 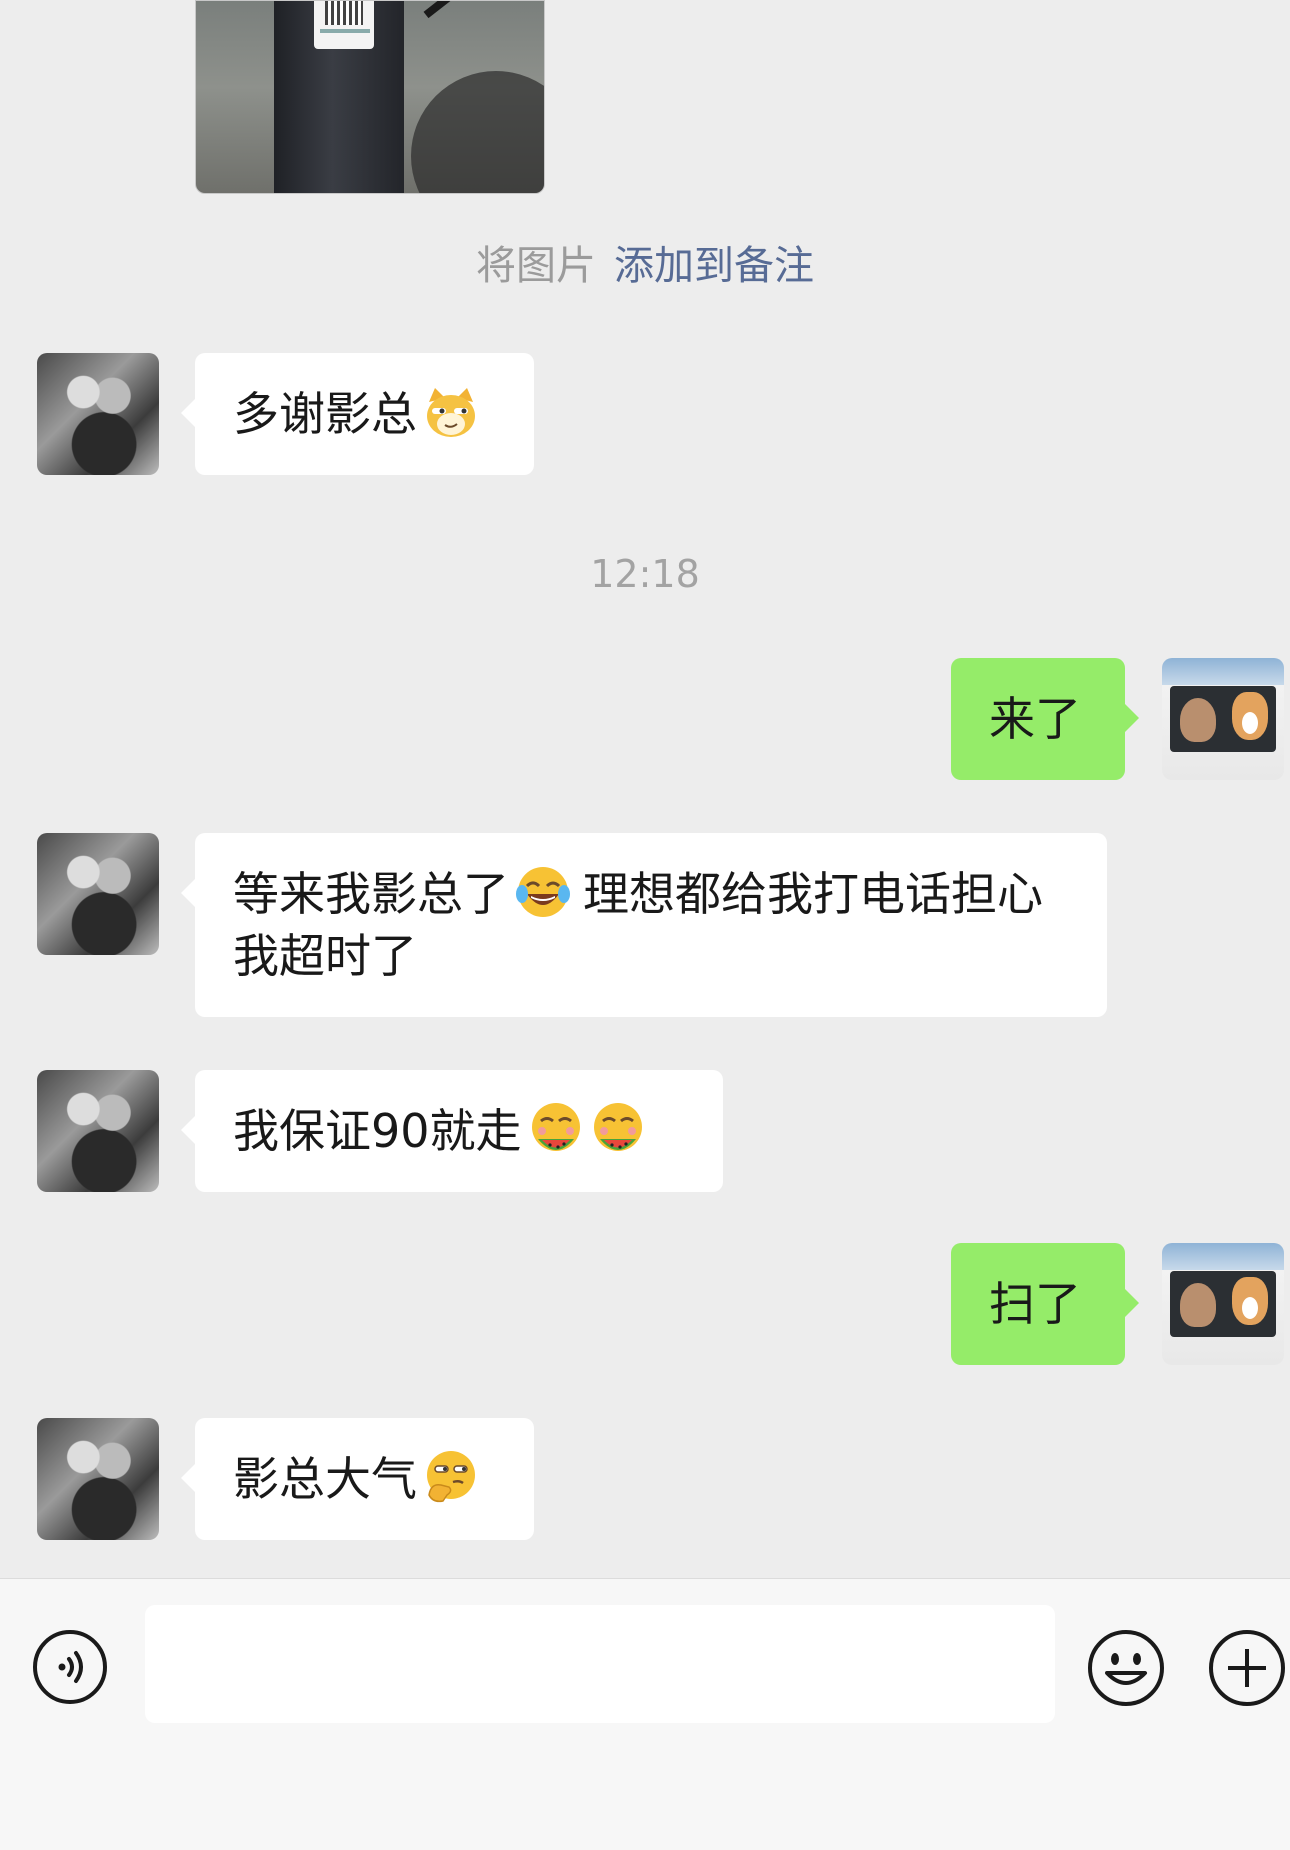 I want to click on message-bubble: 等来我影总了 理想都给我打电话担心我超时了, so click(x=644, y=925).